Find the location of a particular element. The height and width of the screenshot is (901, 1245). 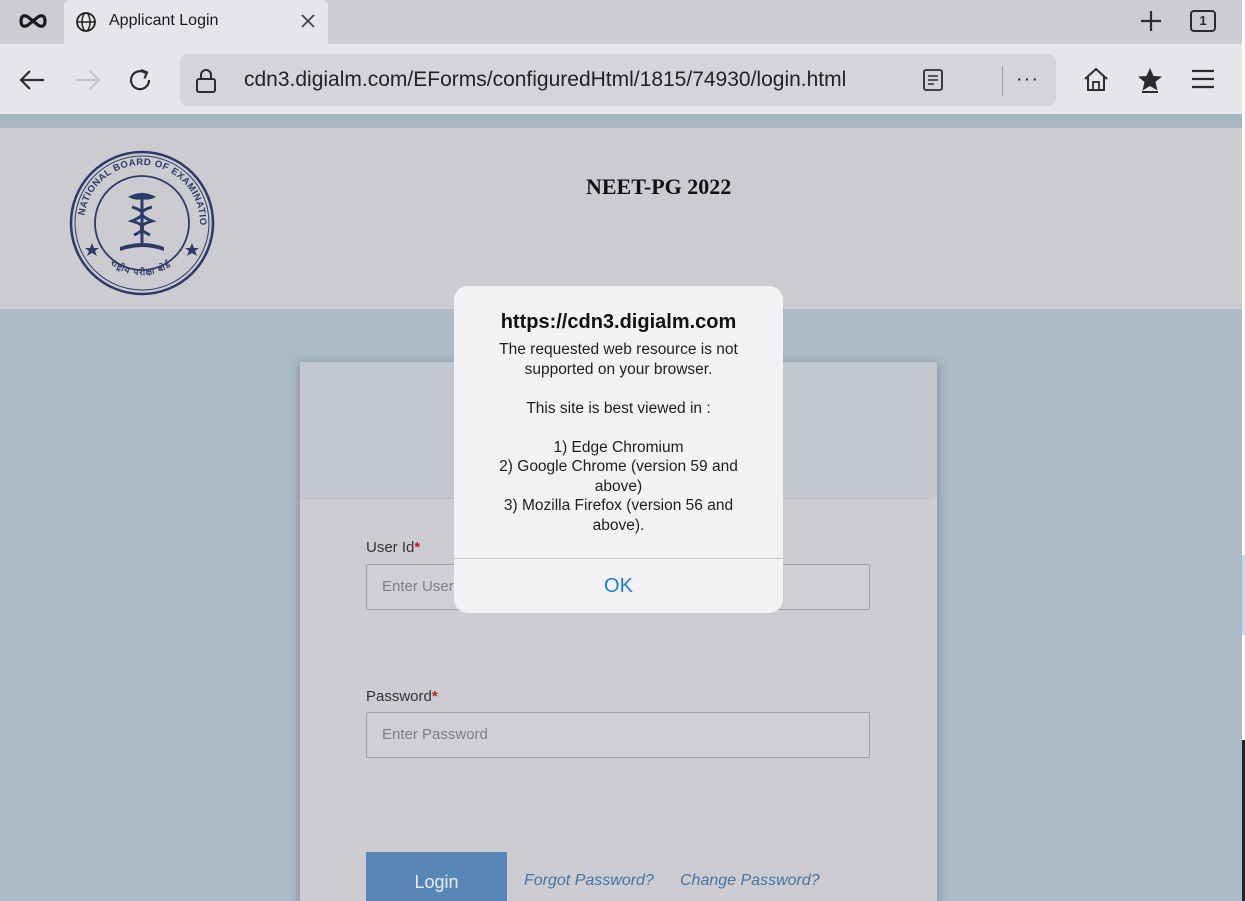

close-tab-icon is located at coordinates (308, 23).